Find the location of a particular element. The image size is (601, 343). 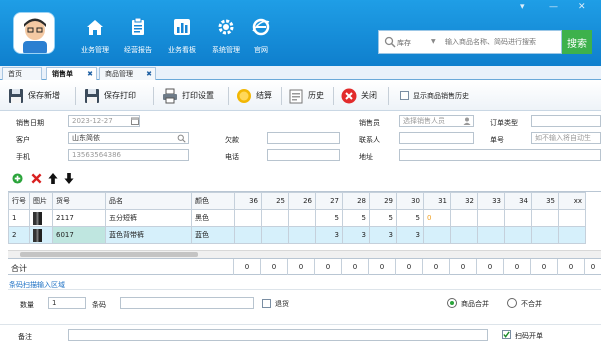

close-circle-icon is located at coordinates (349, 96).